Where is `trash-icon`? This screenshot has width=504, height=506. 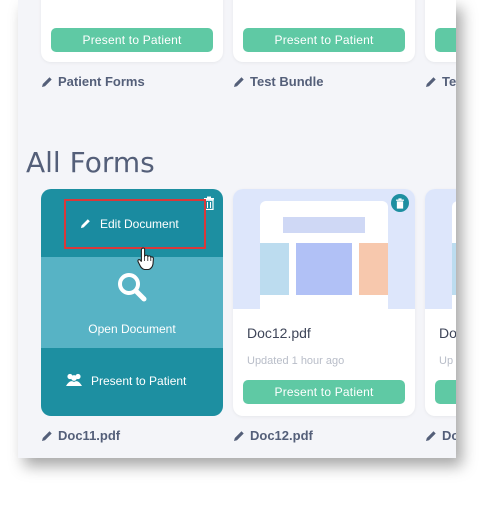 trash-icon is located at coordinates (400, 203).